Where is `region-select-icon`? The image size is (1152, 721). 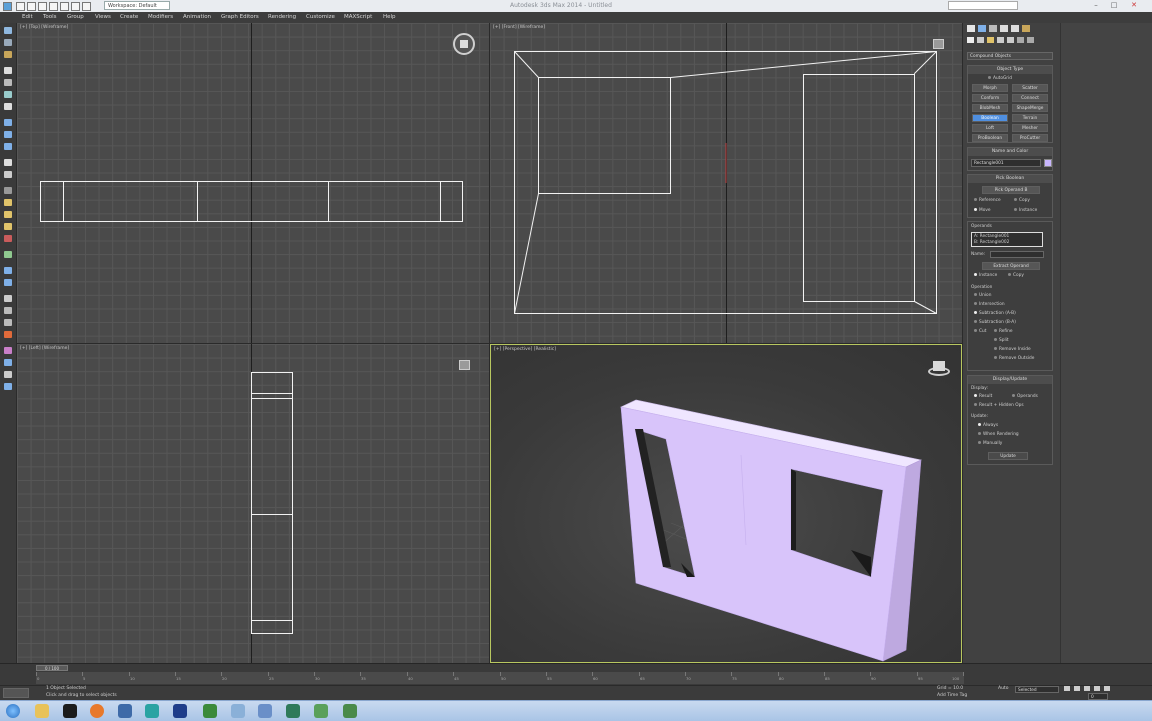 region-select-icon is located at coordinates (8, 94).